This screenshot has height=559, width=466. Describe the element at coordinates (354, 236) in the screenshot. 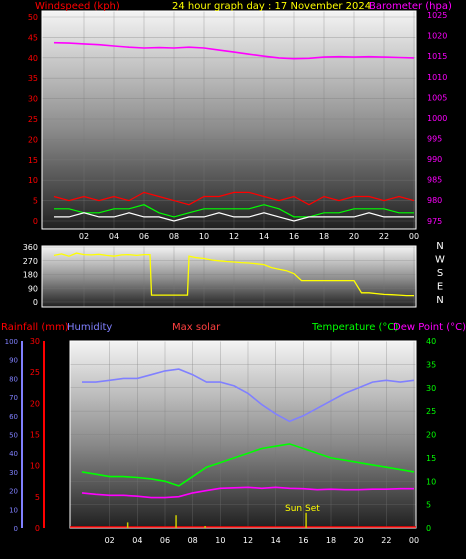

I see `wind-x-tick: 20` at that location.